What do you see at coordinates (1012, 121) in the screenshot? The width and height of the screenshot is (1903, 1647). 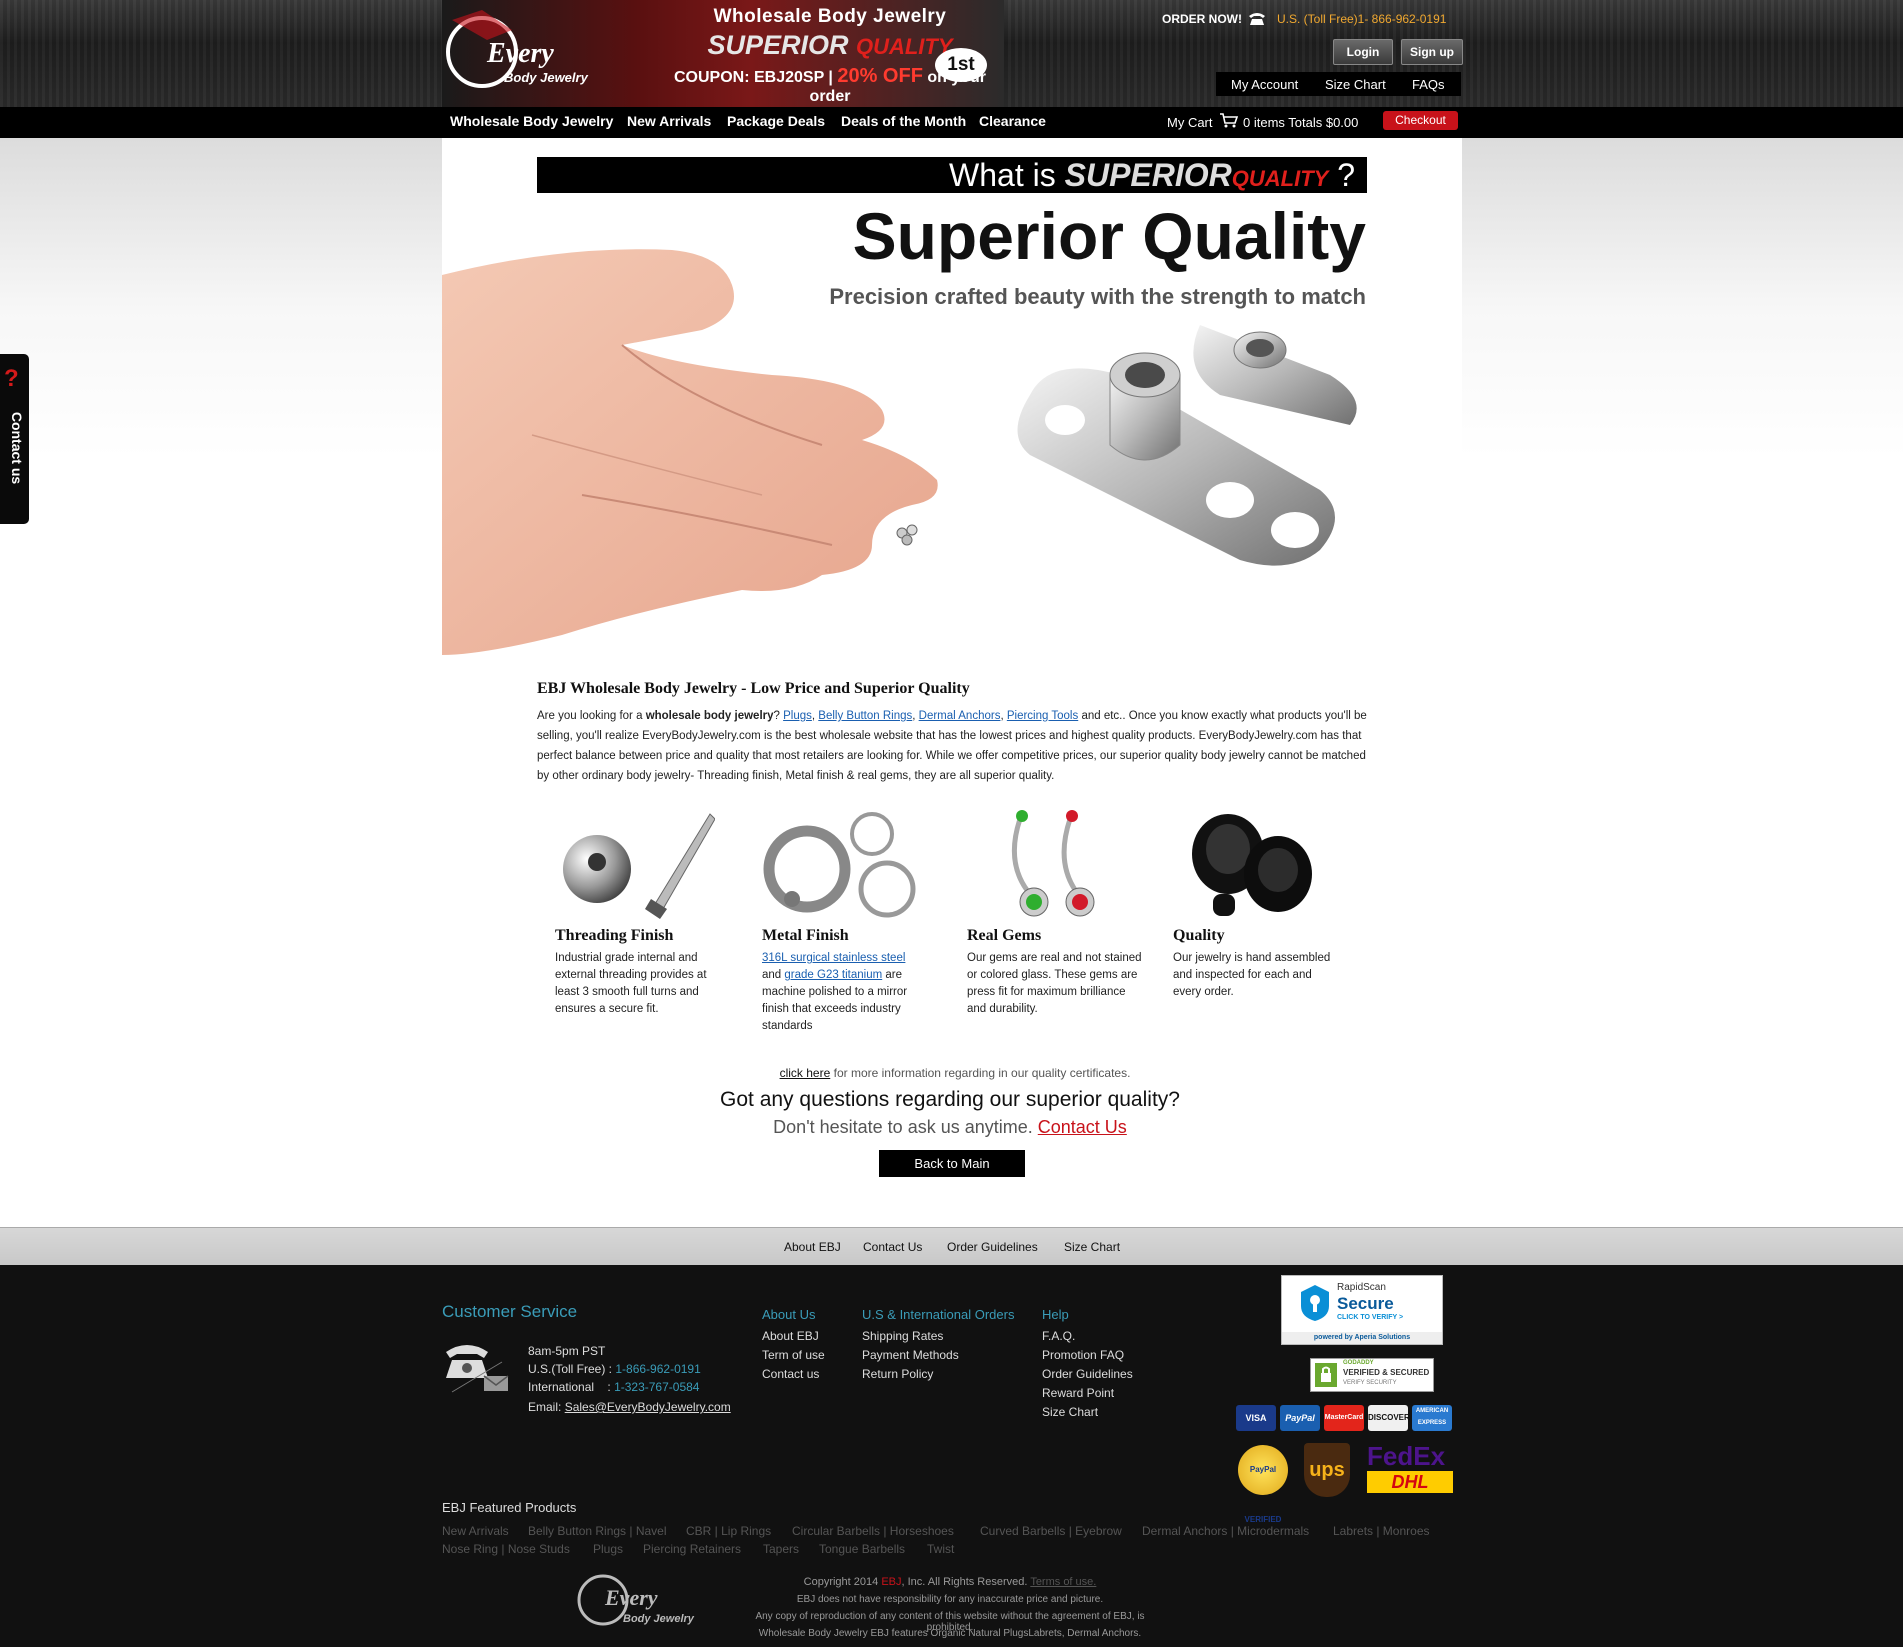 I see `nav-clearance: Clearance` at bounding box center [1012, 121].